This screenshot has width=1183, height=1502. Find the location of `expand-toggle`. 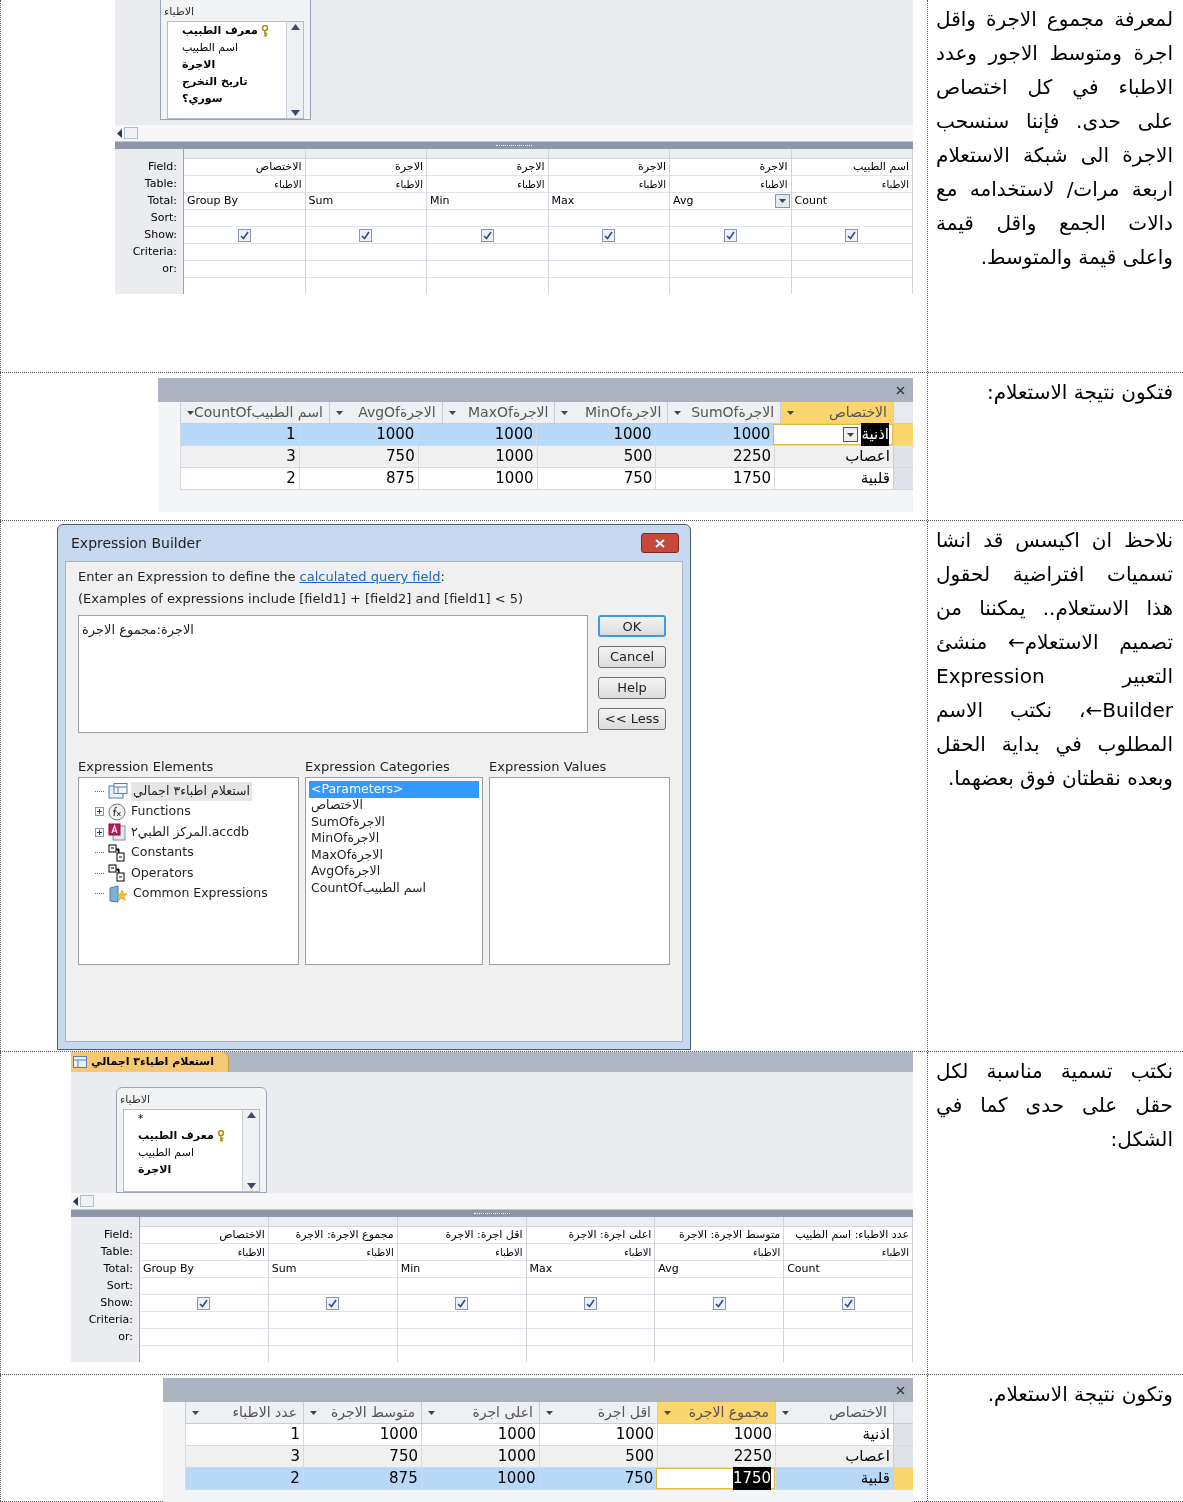

expand-toggle is located at coordinates (99, 812).